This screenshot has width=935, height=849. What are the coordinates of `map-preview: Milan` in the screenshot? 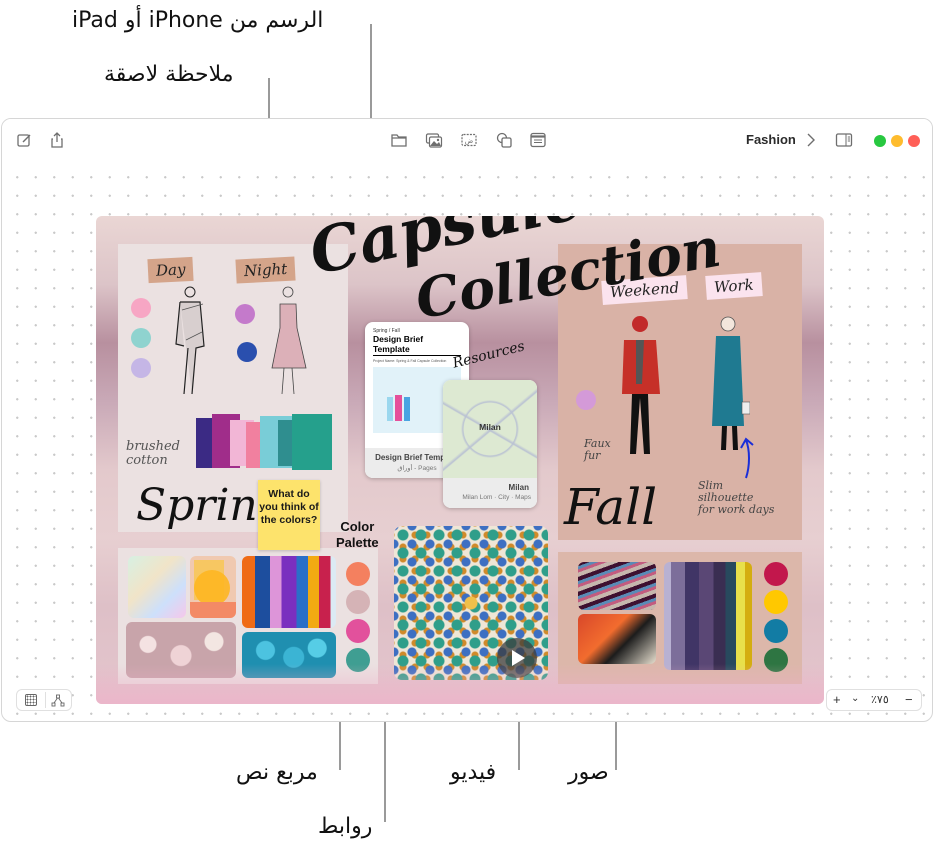 It's located at (490, 429).